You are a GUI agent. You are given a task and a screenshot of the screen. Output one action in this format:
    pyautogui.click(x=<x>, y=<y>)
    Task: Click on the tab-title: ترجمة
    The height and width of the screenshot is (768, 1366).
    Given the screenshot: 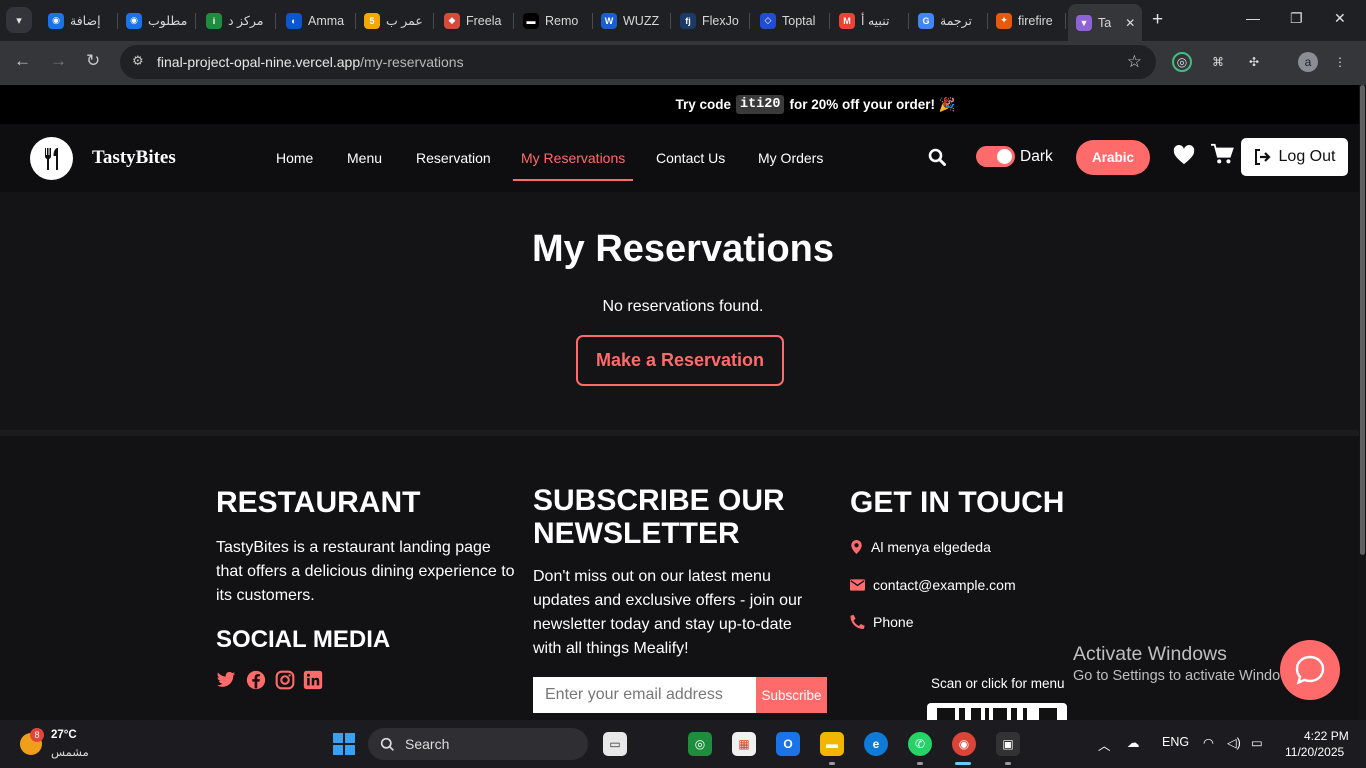 What is the action you would take?
    pyautogui.click(x=956, y=21)
    